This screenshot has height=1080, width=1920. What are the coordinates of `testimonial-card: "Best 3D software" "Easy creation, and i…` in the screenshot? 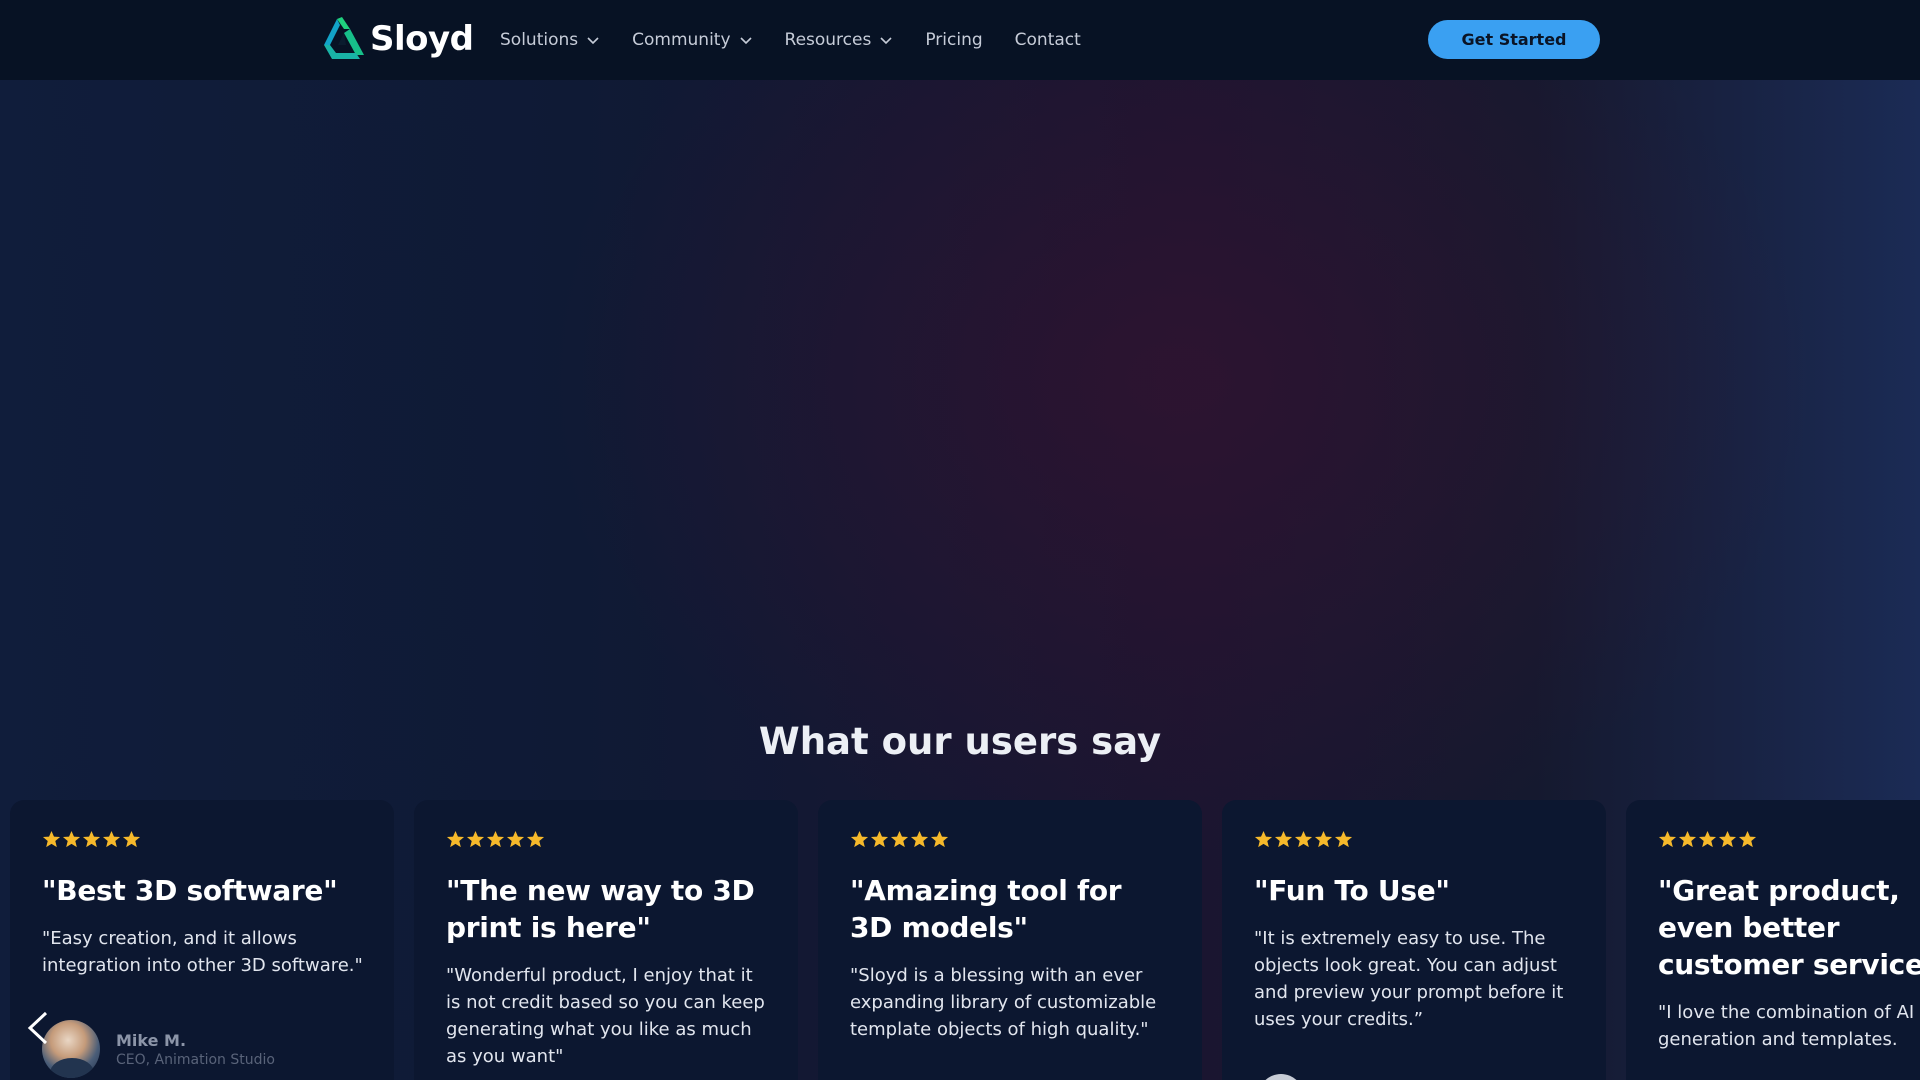 It's located at (202, 940).